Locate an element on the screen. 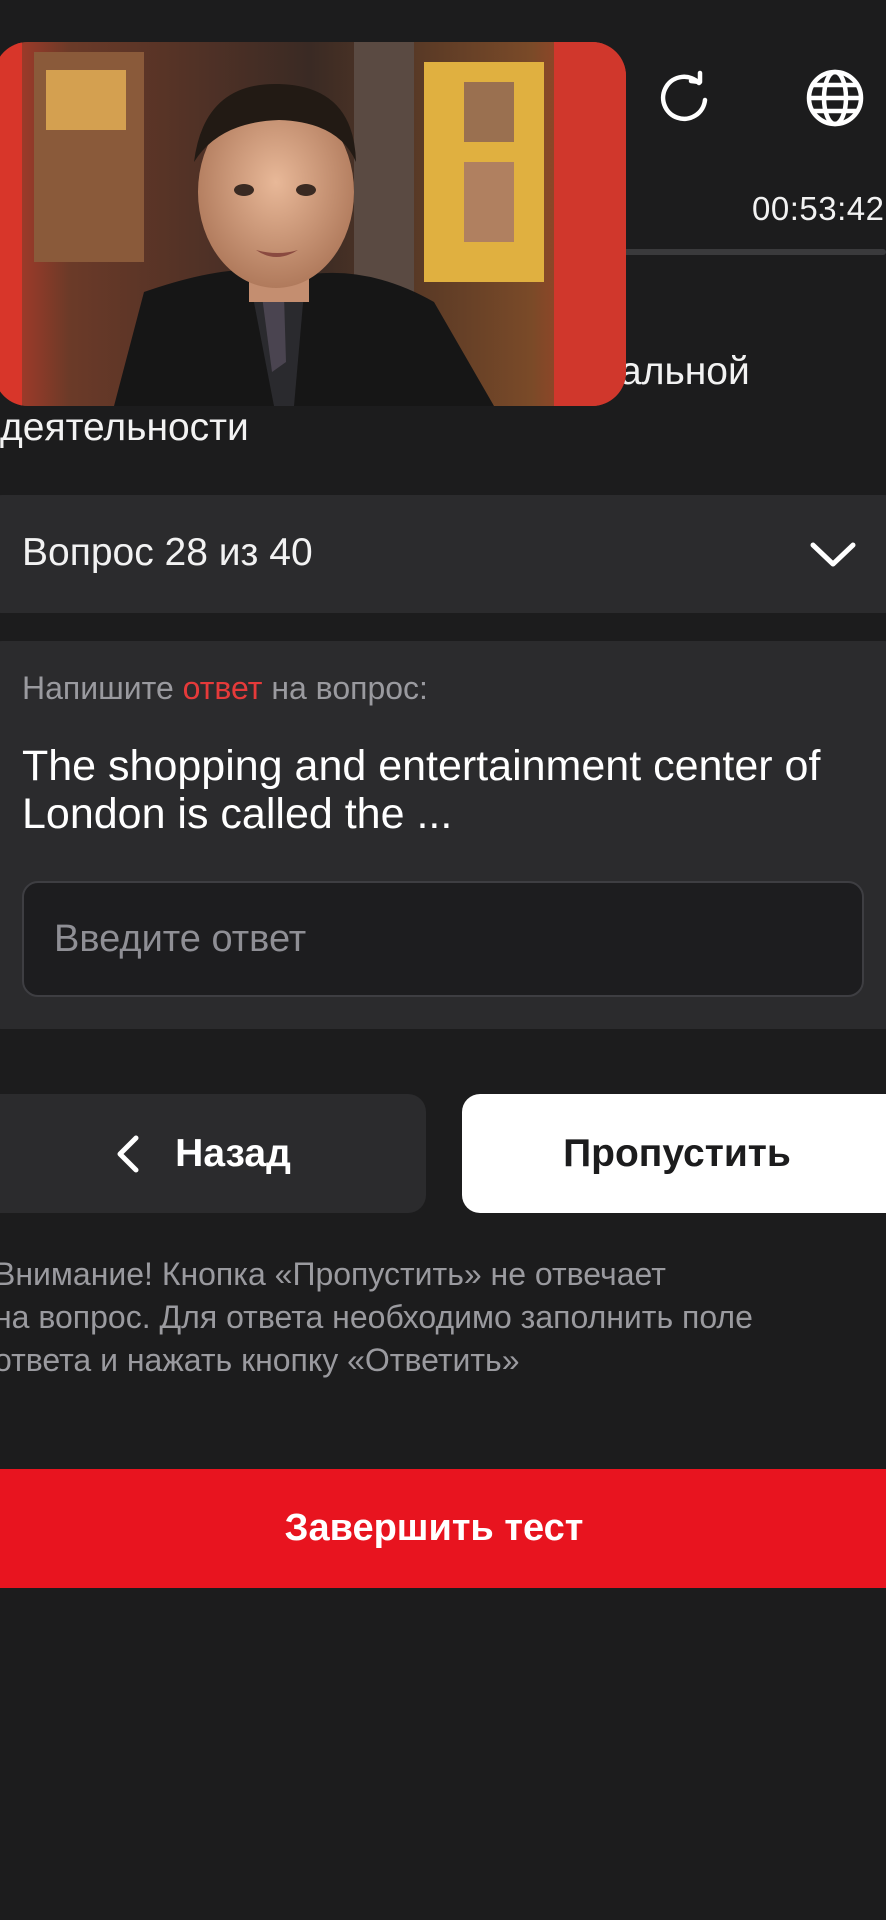  answer-input is located at coordinates (443, 939).